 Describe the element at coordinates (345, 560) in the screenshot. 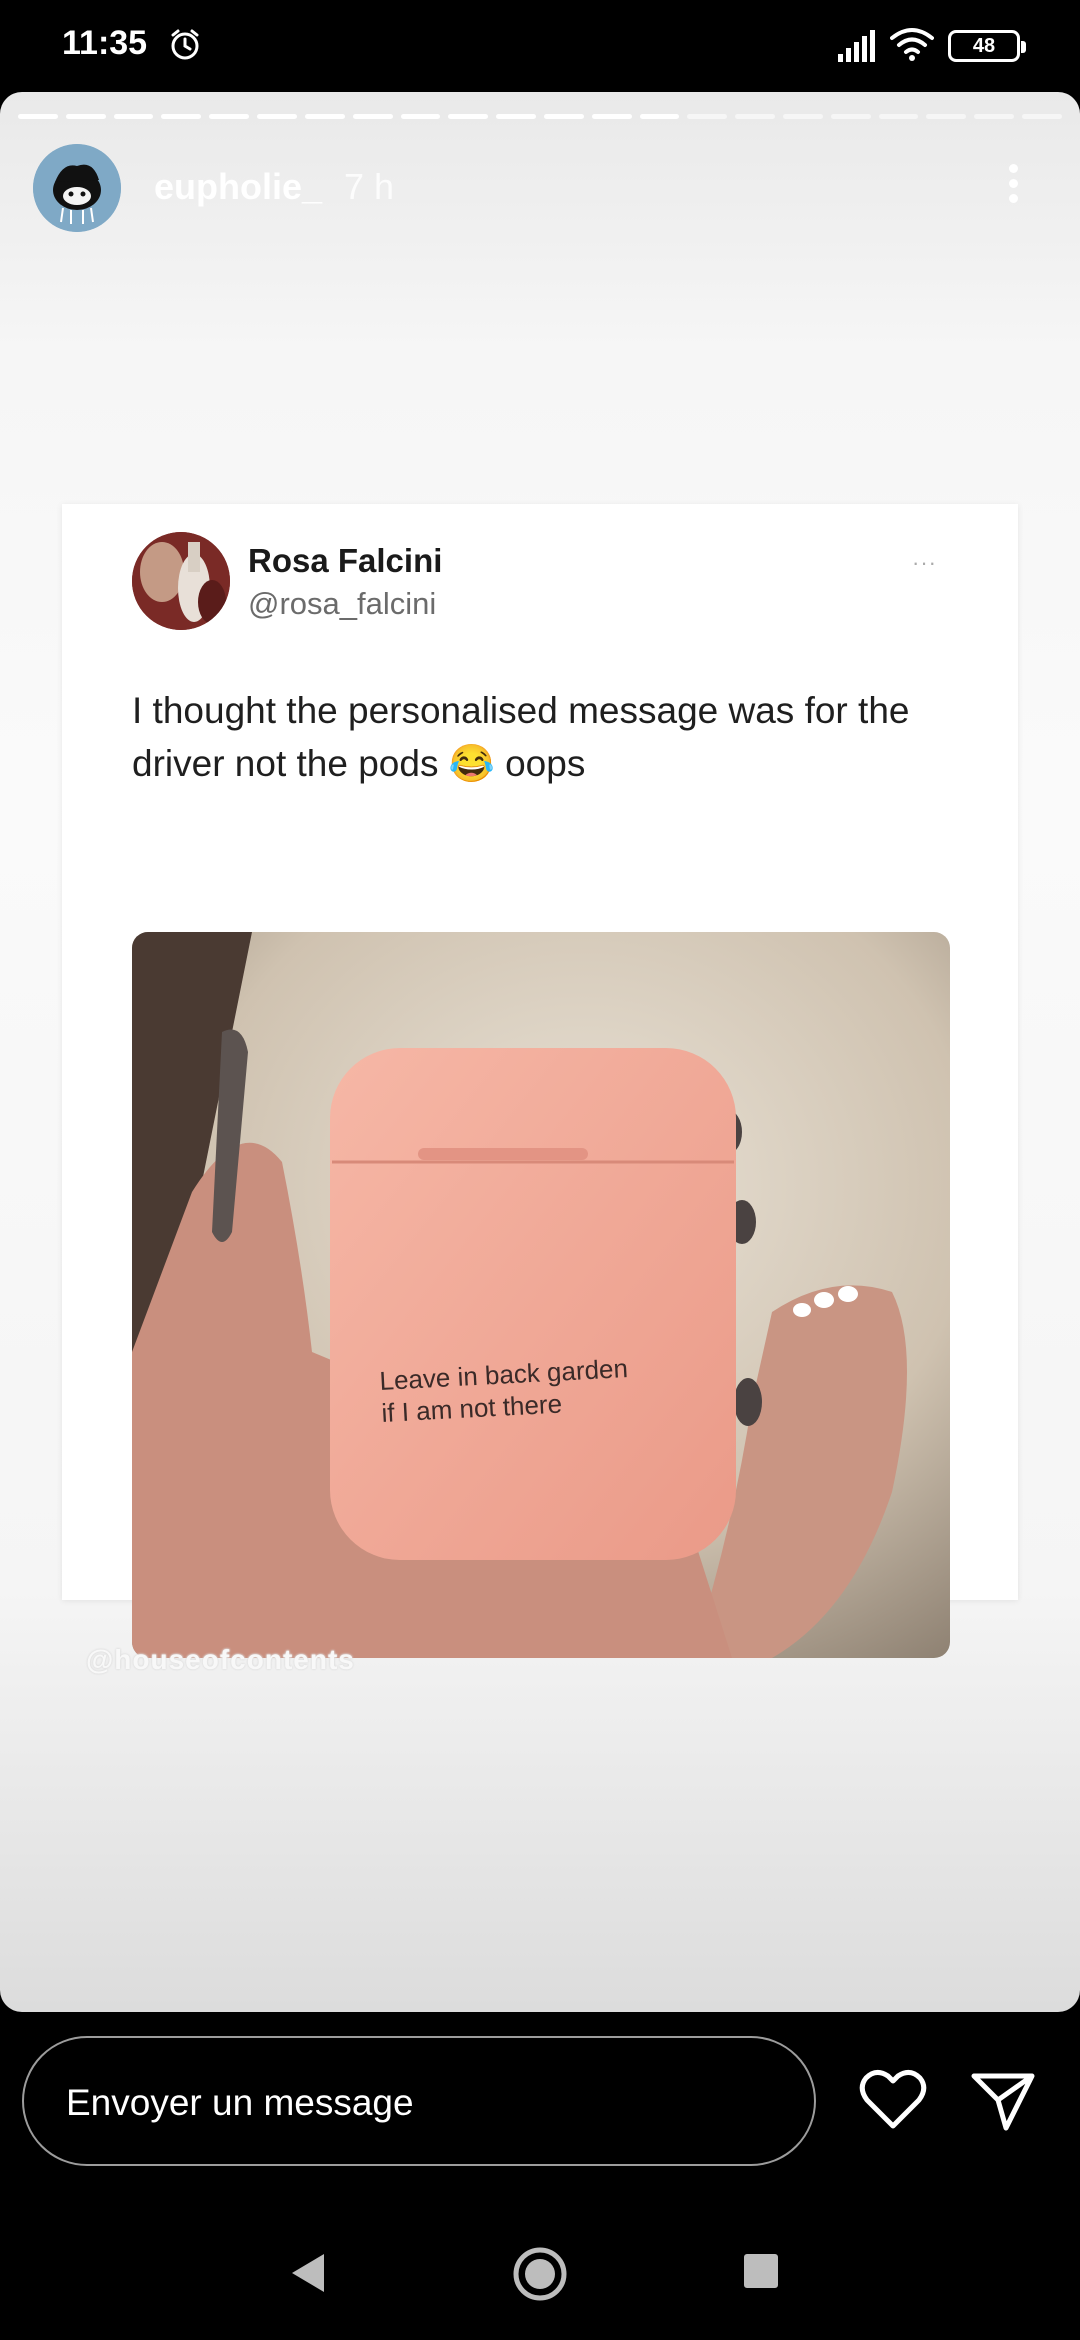

I see `tweet-author-name: Rosa Falcini` at that location.